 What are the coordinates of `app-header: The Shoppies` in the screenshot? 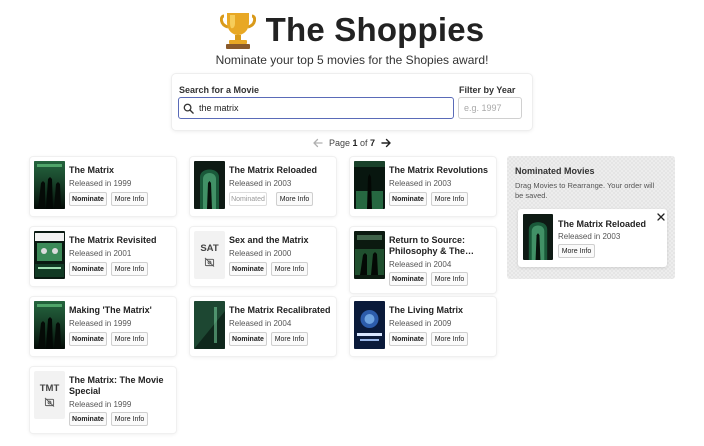 It's located at (352, 30).